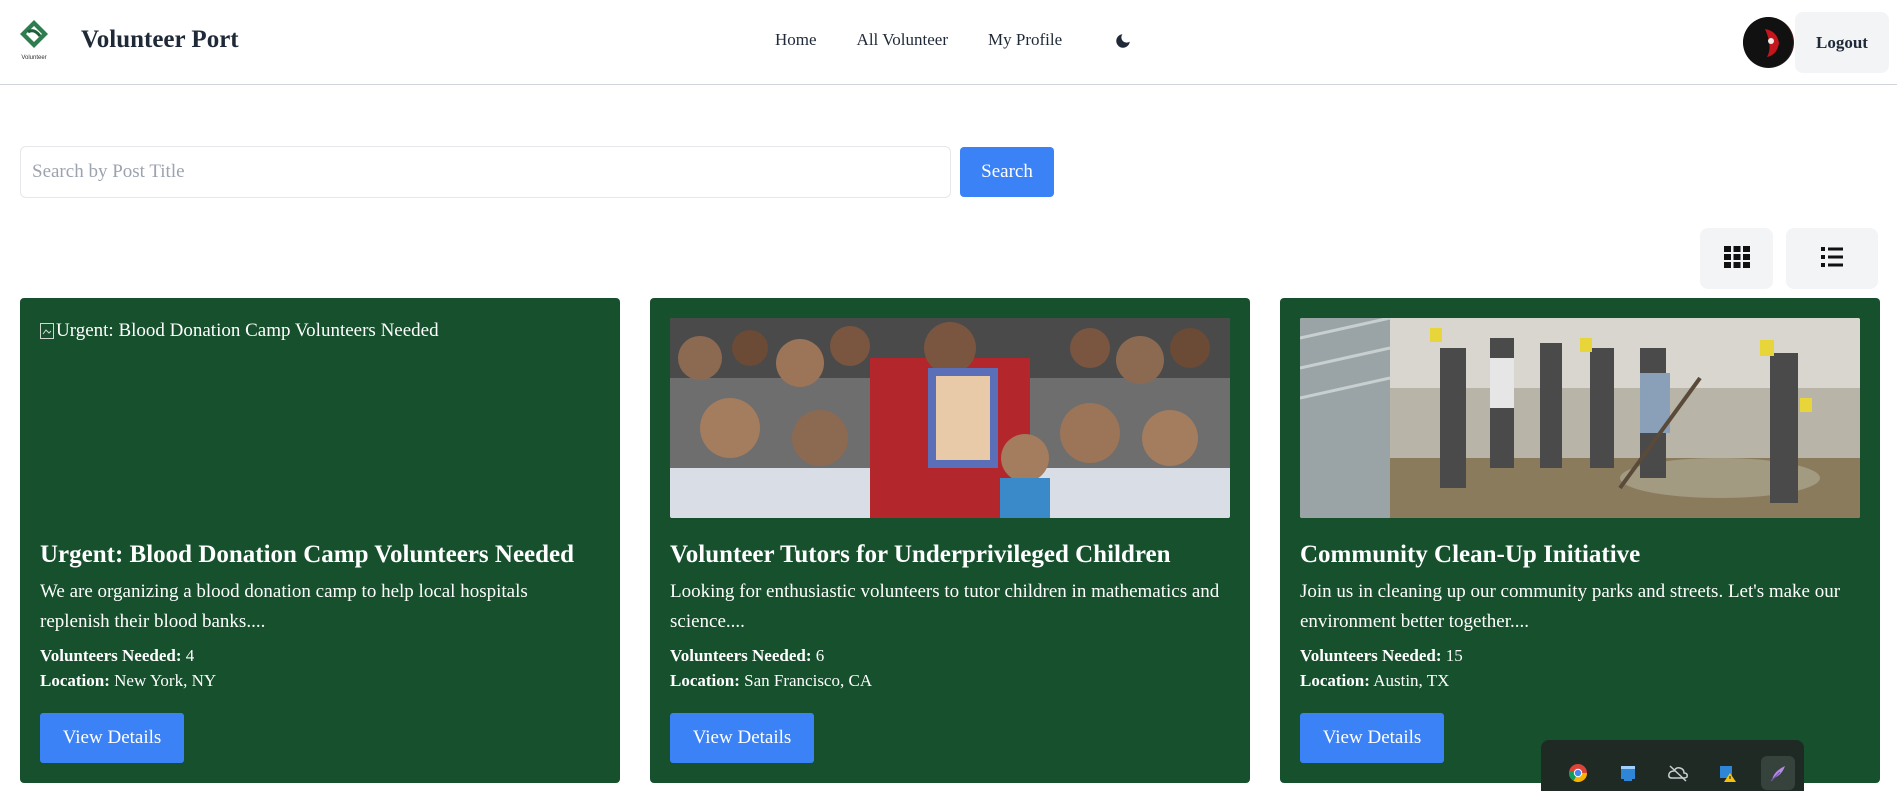 This screenshot has height=791, width=1897. Describe the element at coordinates (1628, 773) in the screenshot. I see `app-window-icon` at that location.